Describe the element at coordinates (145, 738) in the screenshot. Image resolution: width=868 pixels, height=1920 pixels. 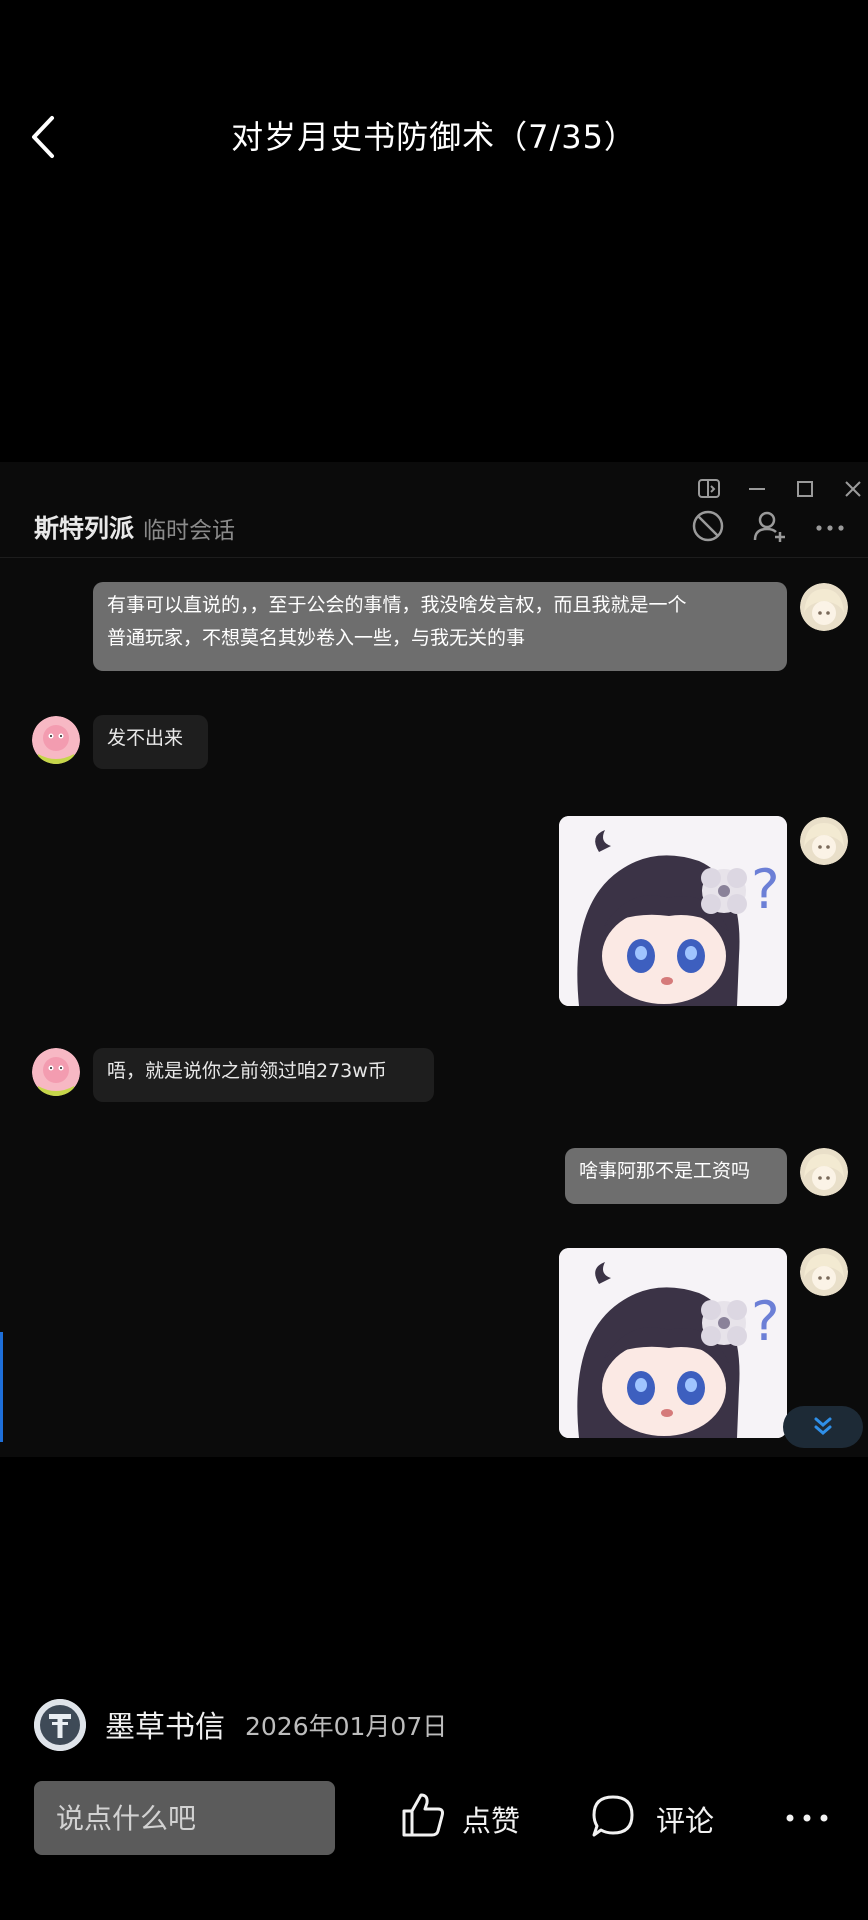
I see `message-text: 发不出来` at that location.